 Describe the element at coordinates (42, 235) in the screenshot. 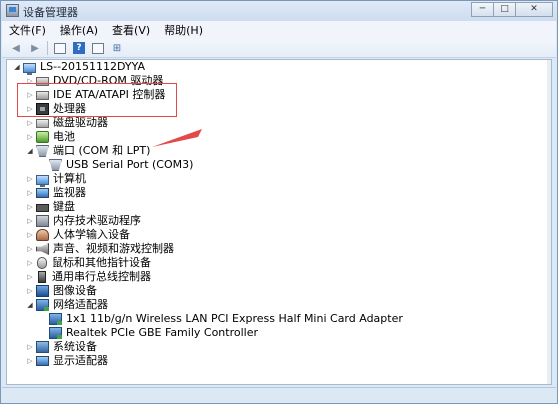

I see `hid-icon` at that location.